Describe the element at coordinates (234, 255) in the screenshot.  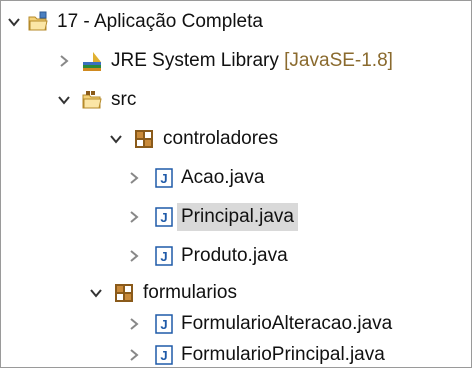
I see `tree-item-label: Produto.java` at that location.